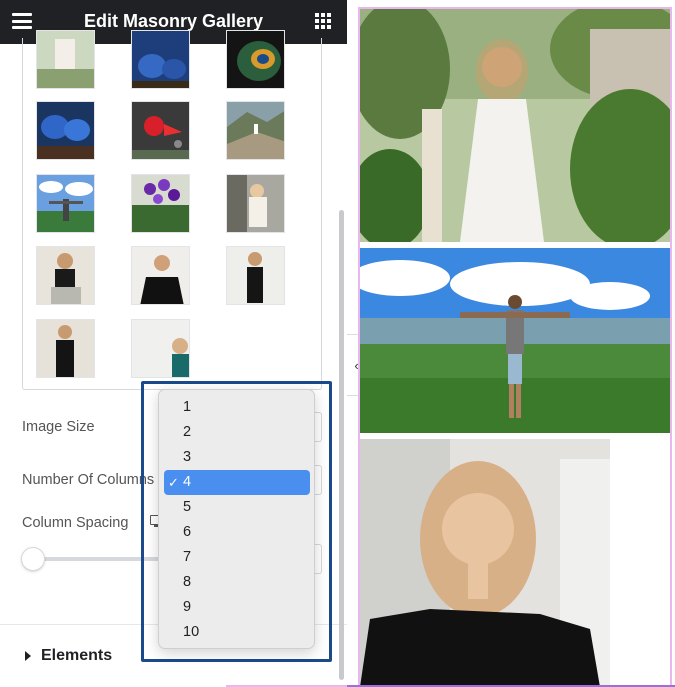 The width and height of the screenshot is (675, 687). What do you see at coordinates (28, 656) in the screenshot?
I see `caret-right-icon` at bounding box center [28, 656].